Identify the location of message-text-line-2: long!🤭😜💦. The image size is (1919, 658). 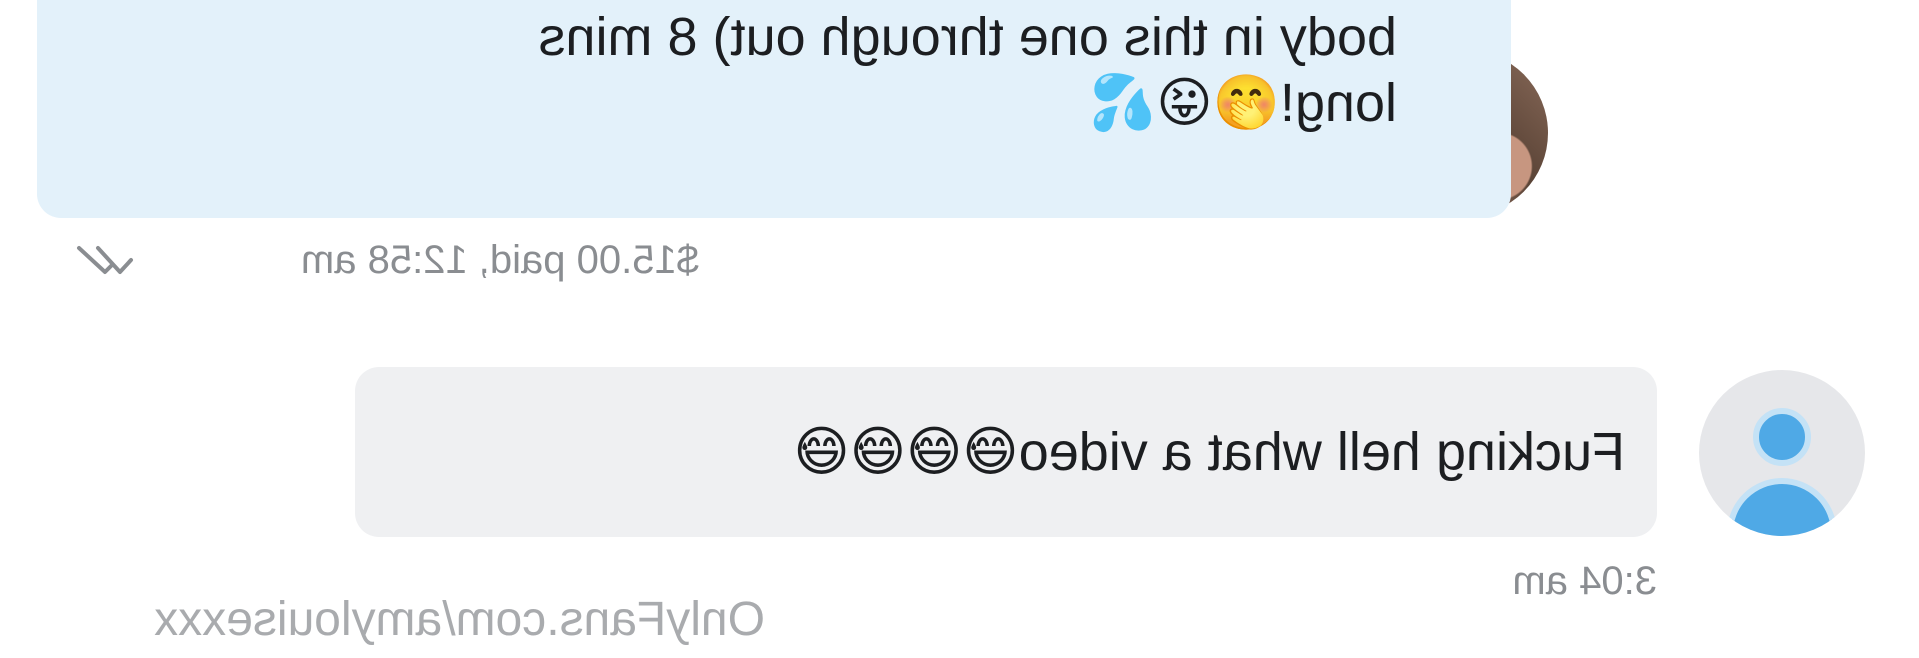
(737, 103).